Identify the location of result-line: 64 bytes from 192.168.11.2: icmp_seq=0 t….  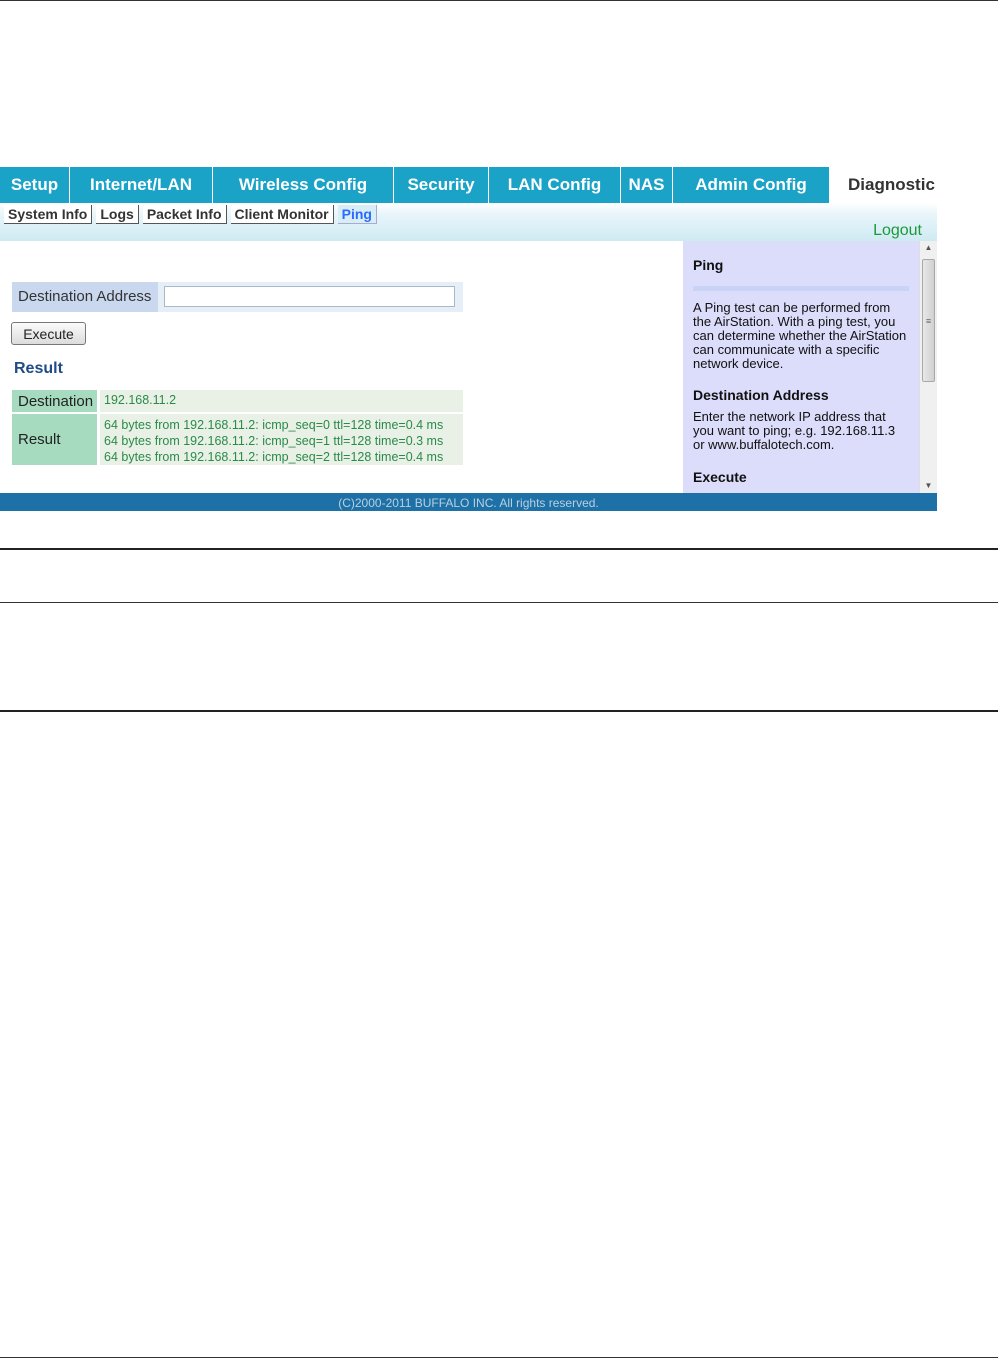
(274, 425).